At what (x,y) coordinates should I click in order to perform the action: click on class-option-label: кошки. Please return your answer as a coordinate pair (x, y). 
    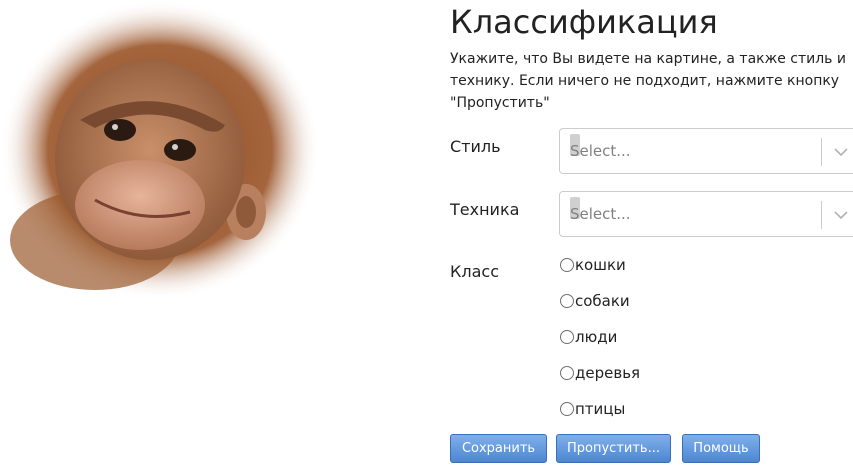
    Looking at the image, I should click on (600, 265).